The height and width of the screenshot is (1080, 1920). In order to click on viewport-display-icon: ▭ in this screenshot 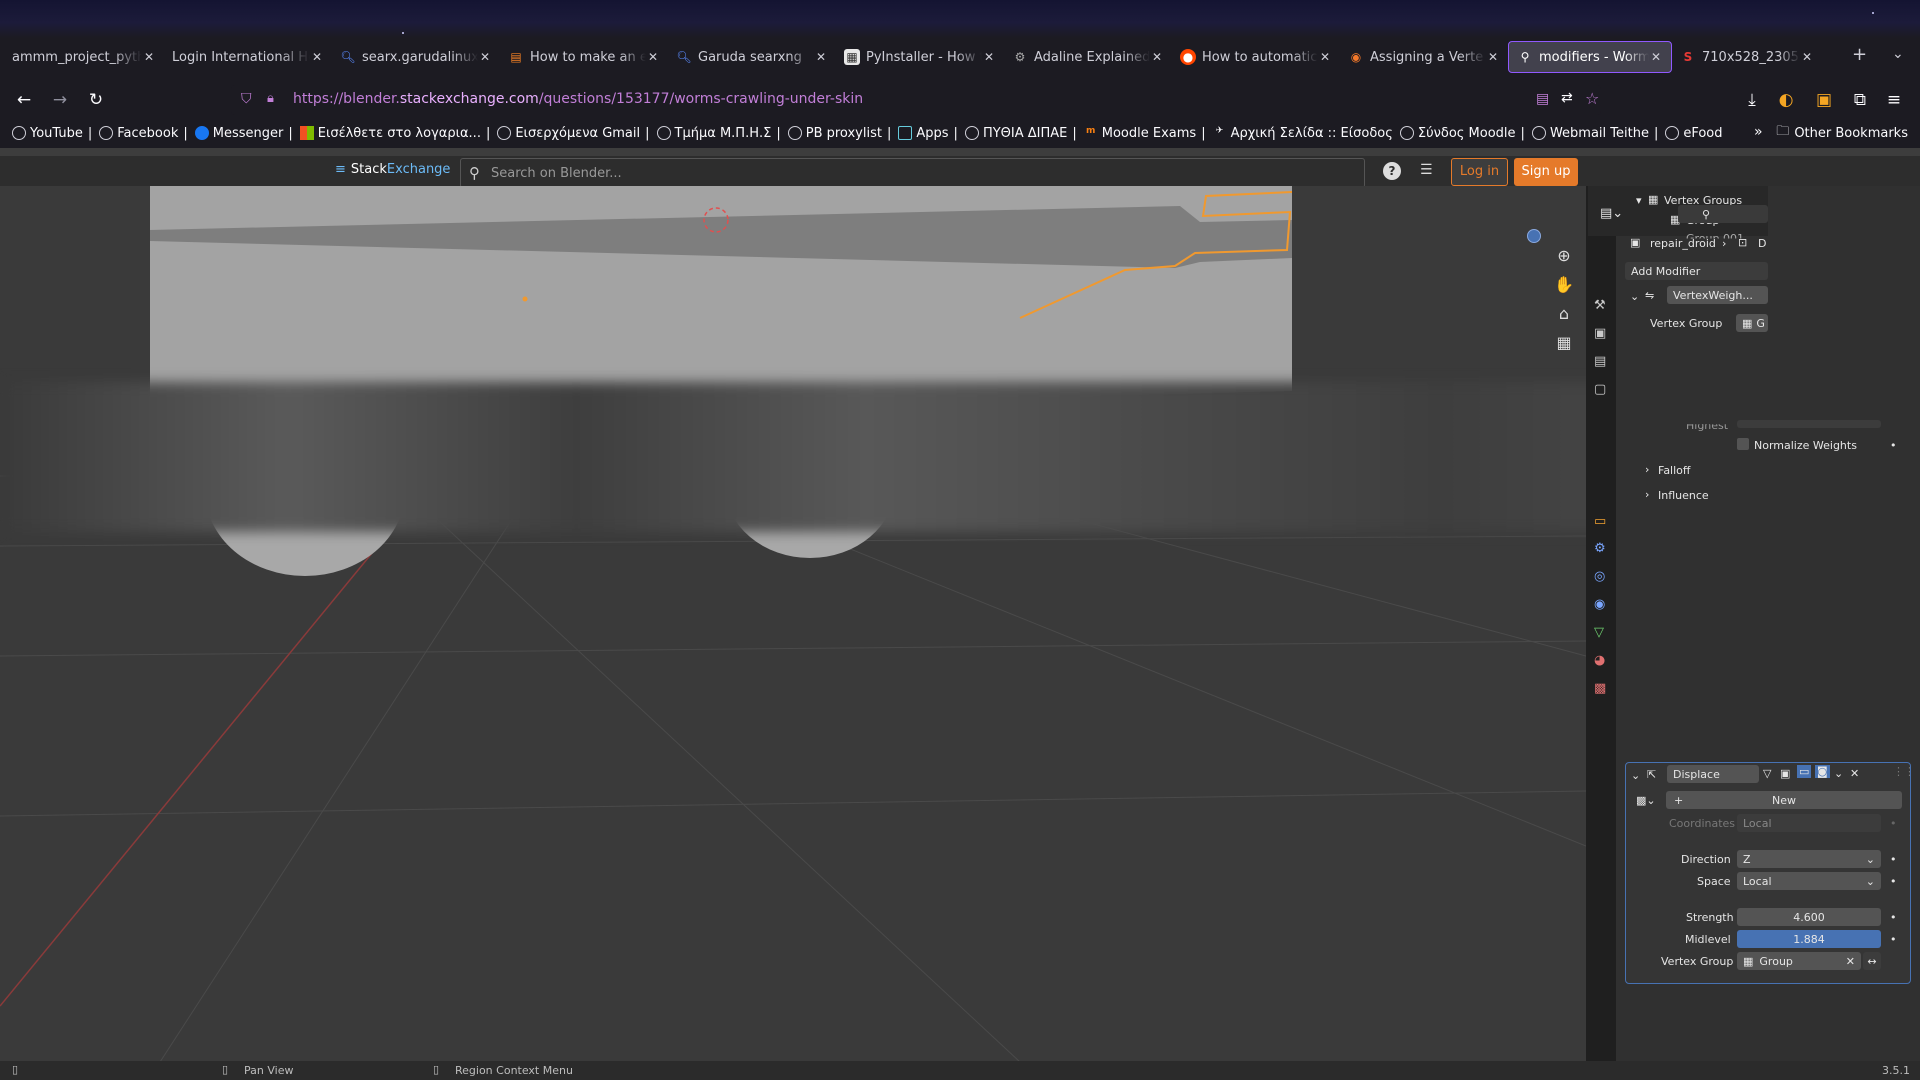, I will do `click(1804, 771)`.